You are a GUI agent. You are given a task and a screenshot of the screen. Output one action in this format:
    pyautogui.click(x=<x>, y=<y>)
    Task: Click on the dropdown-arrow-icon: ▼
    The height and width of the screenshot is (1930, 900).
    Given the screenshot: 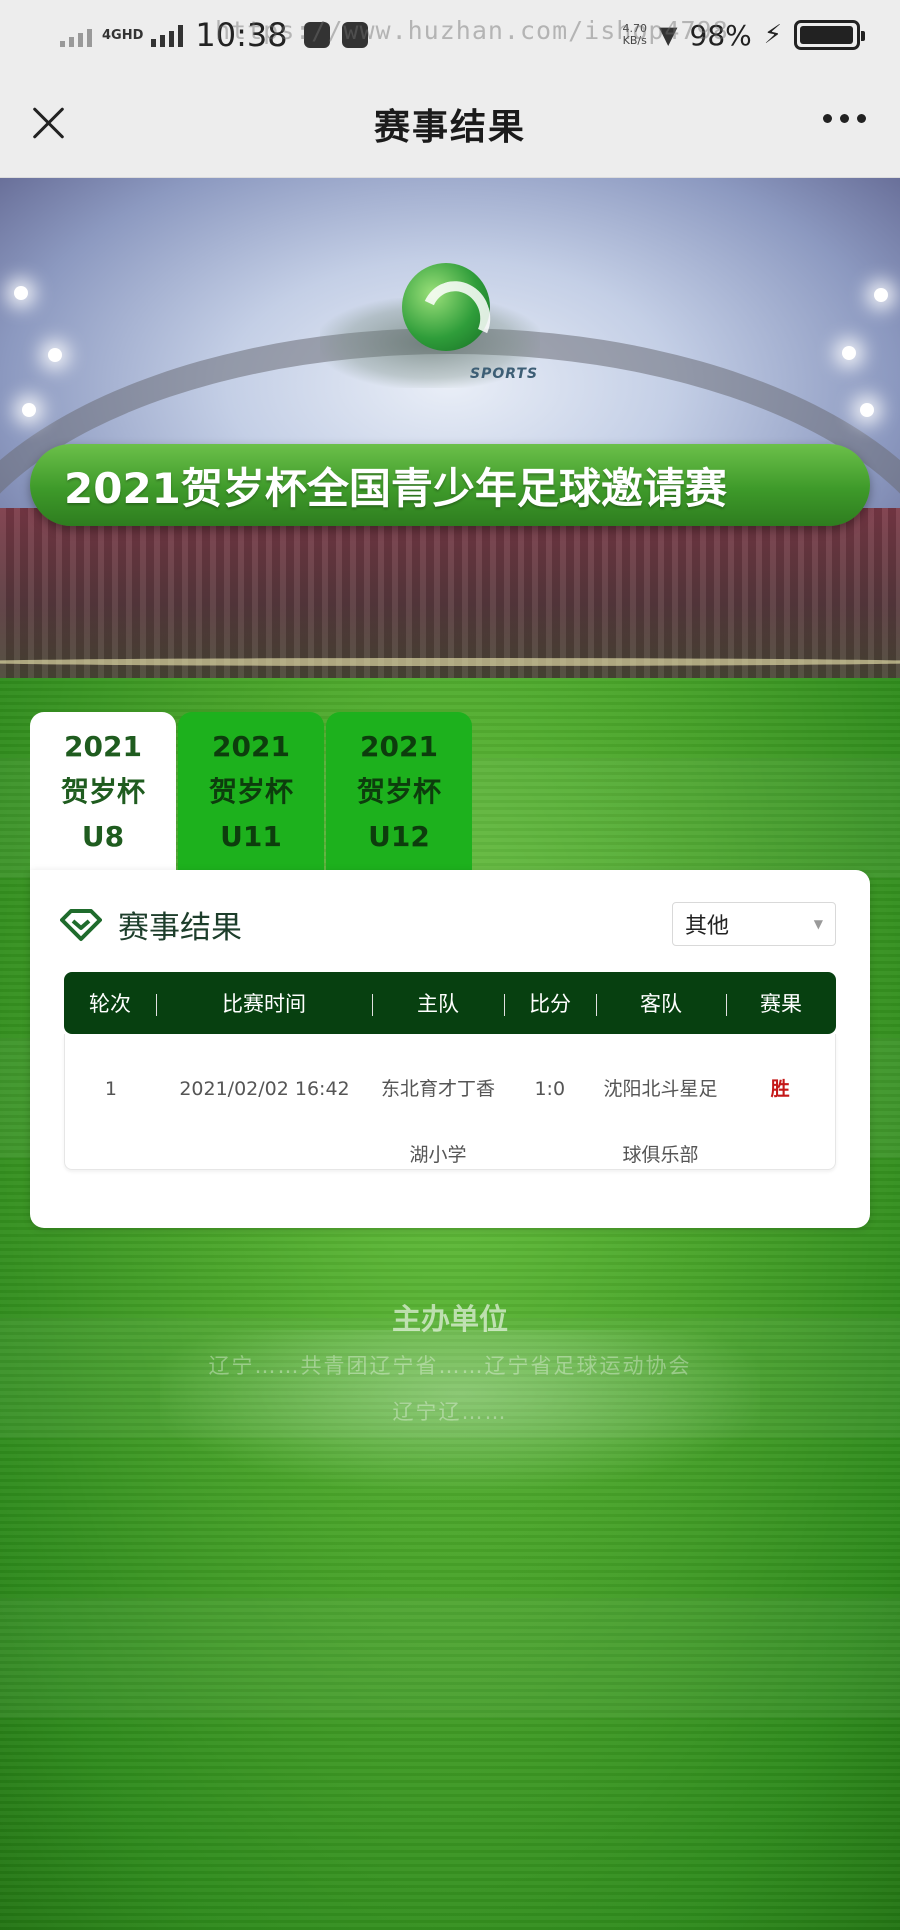 What is the action you would take?
    pyautogui.click(x=818, y=924)
    